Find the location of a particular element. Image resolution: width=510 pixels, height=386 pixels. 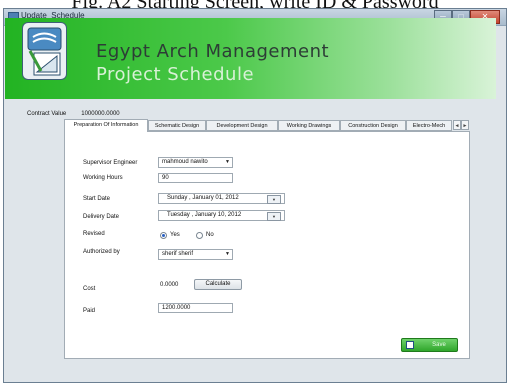

contract-value-label: Contract Value is located at coordinates (47, 114).